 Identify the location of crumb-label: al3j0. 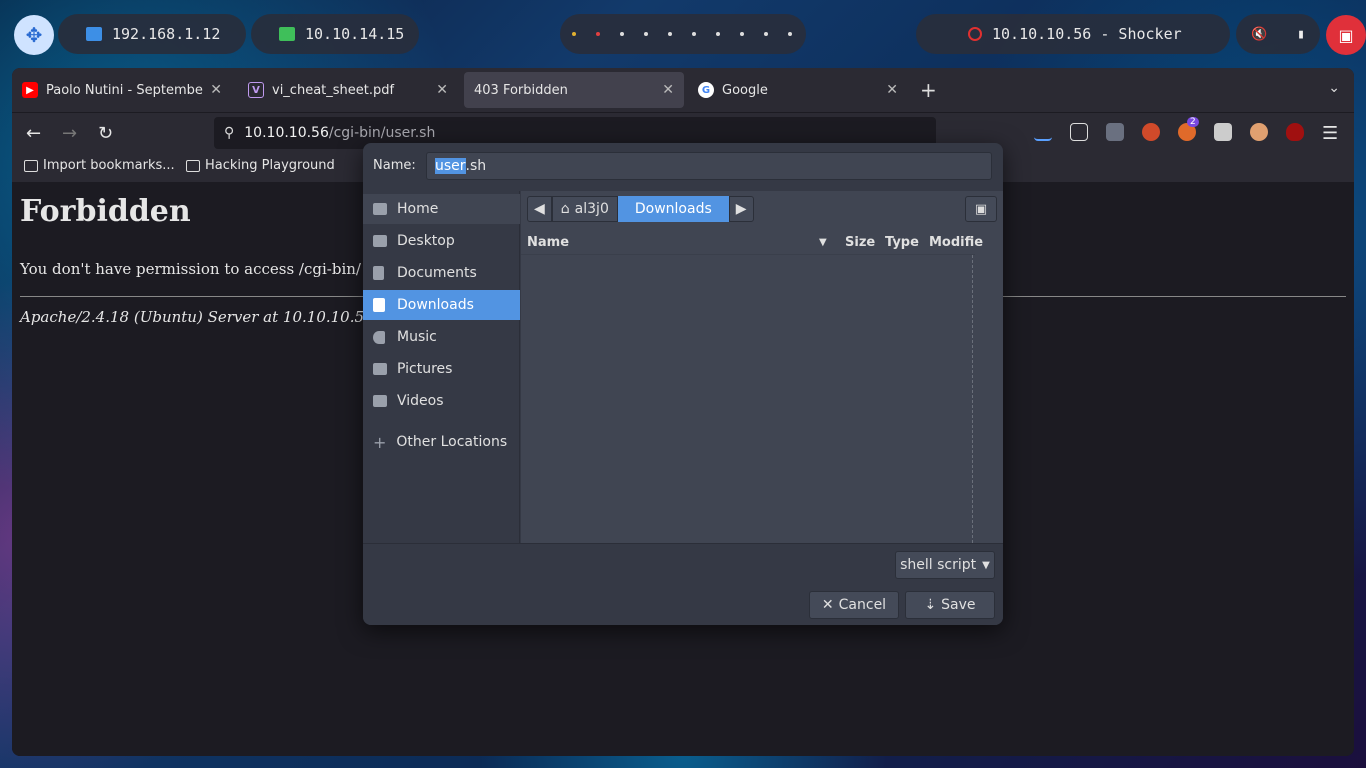
(591, 209).